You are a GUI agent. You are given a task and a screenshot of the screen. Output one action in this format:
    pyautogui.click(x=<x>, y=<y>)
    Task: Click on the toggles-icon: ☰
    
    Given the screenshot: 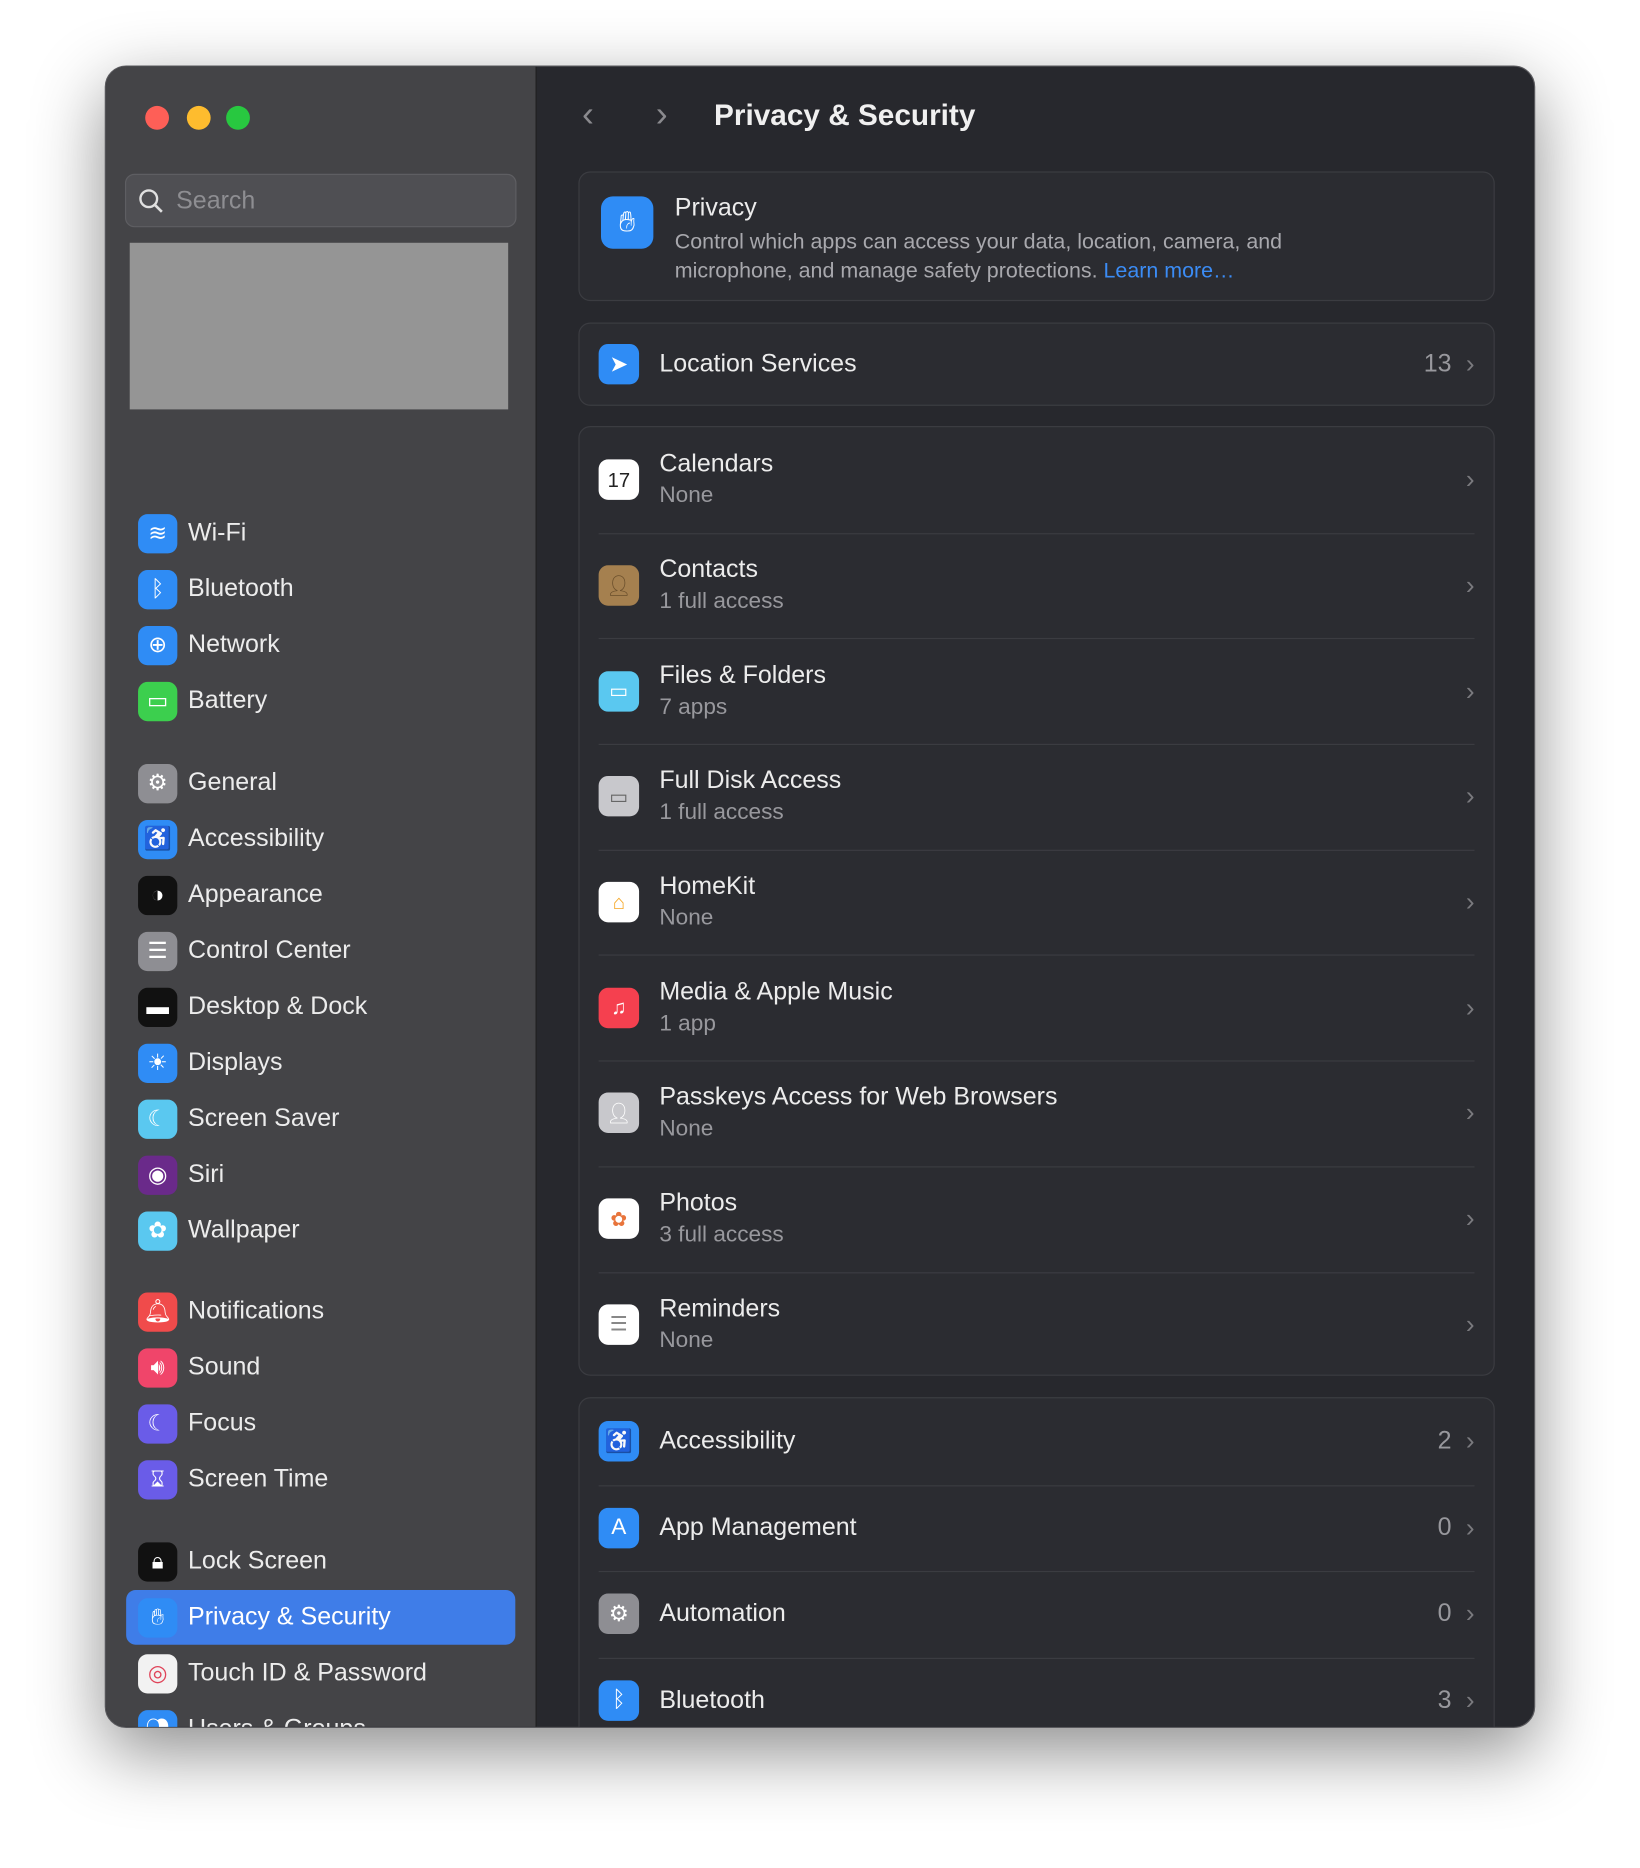 What is the action you would take?
    pyautogui.click(x=158, y=951)
    